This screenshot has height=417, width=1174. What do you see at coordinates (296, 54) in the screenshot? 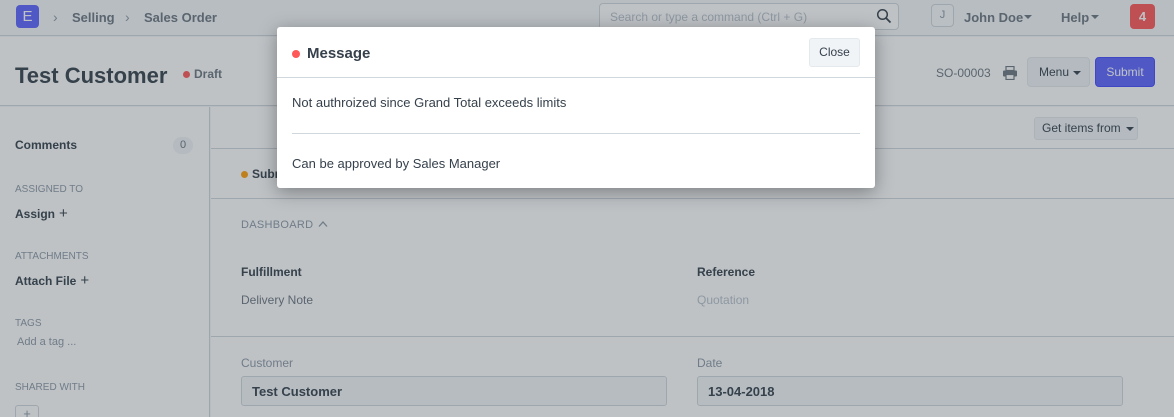
I see `indicator-dot` at bounding box center [296, 54].